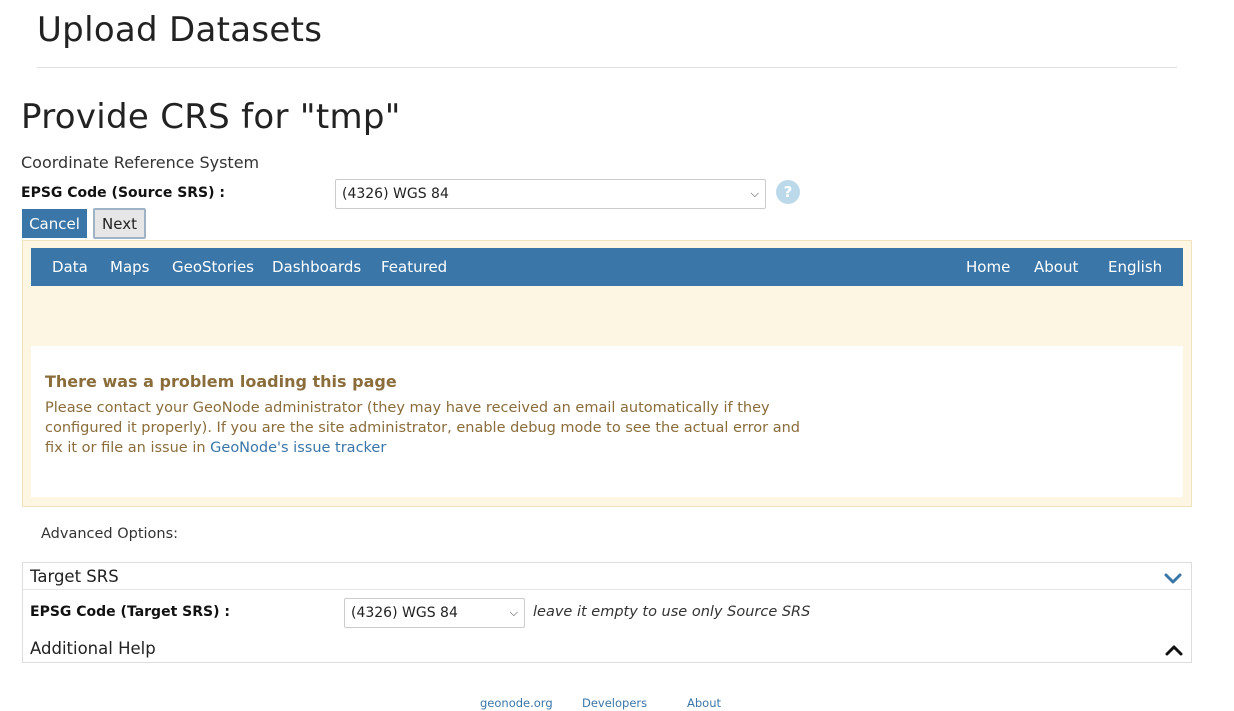  I want to click on source-srs-select: (4326) WGS 84 ⌵, so click(550, 194).